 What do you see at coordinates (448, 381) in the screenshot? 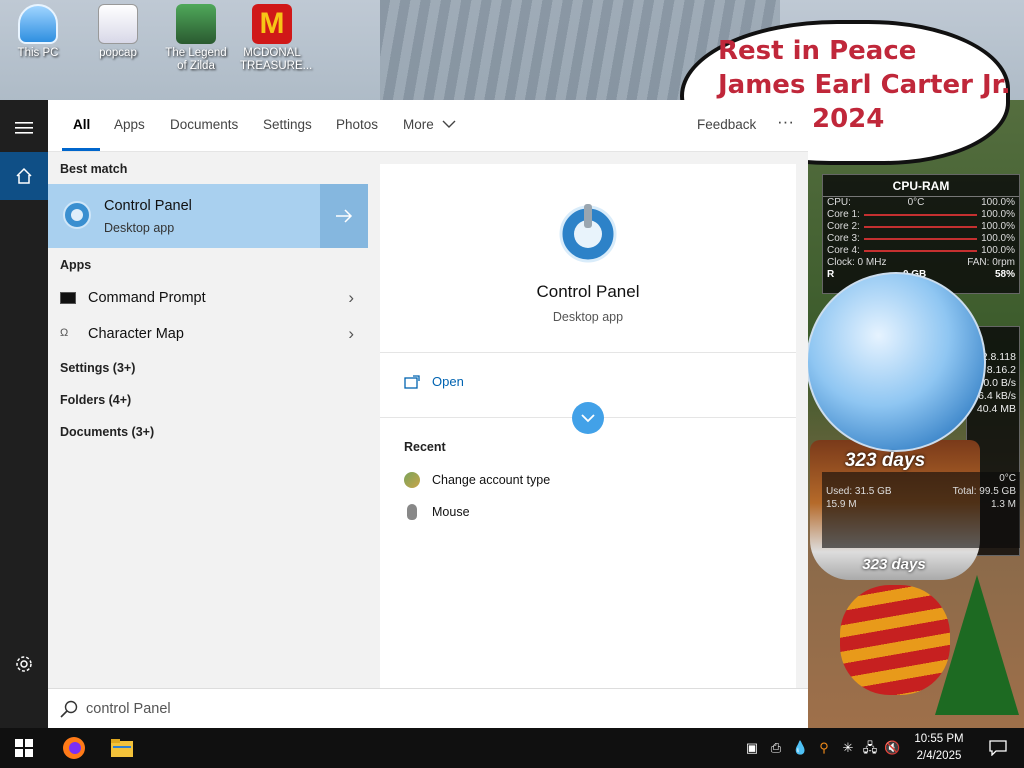
I see `open-label: Open` at bounding box center [448, 381].